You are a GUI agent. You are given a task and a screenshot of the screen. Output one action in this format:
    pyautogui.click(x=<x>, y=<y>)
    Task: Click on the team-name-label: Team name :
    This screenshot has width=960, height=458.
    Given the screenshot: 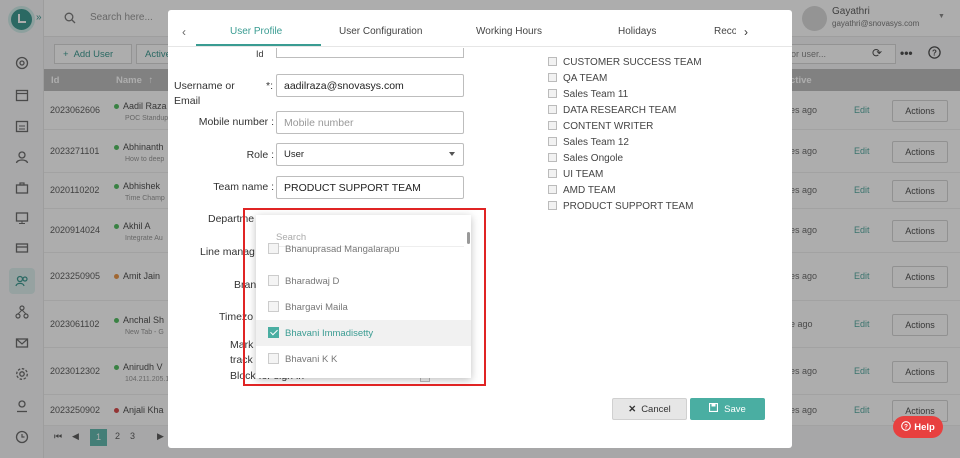 What is the action you would take?
    pyautogui.click(x=243, y=187)
    